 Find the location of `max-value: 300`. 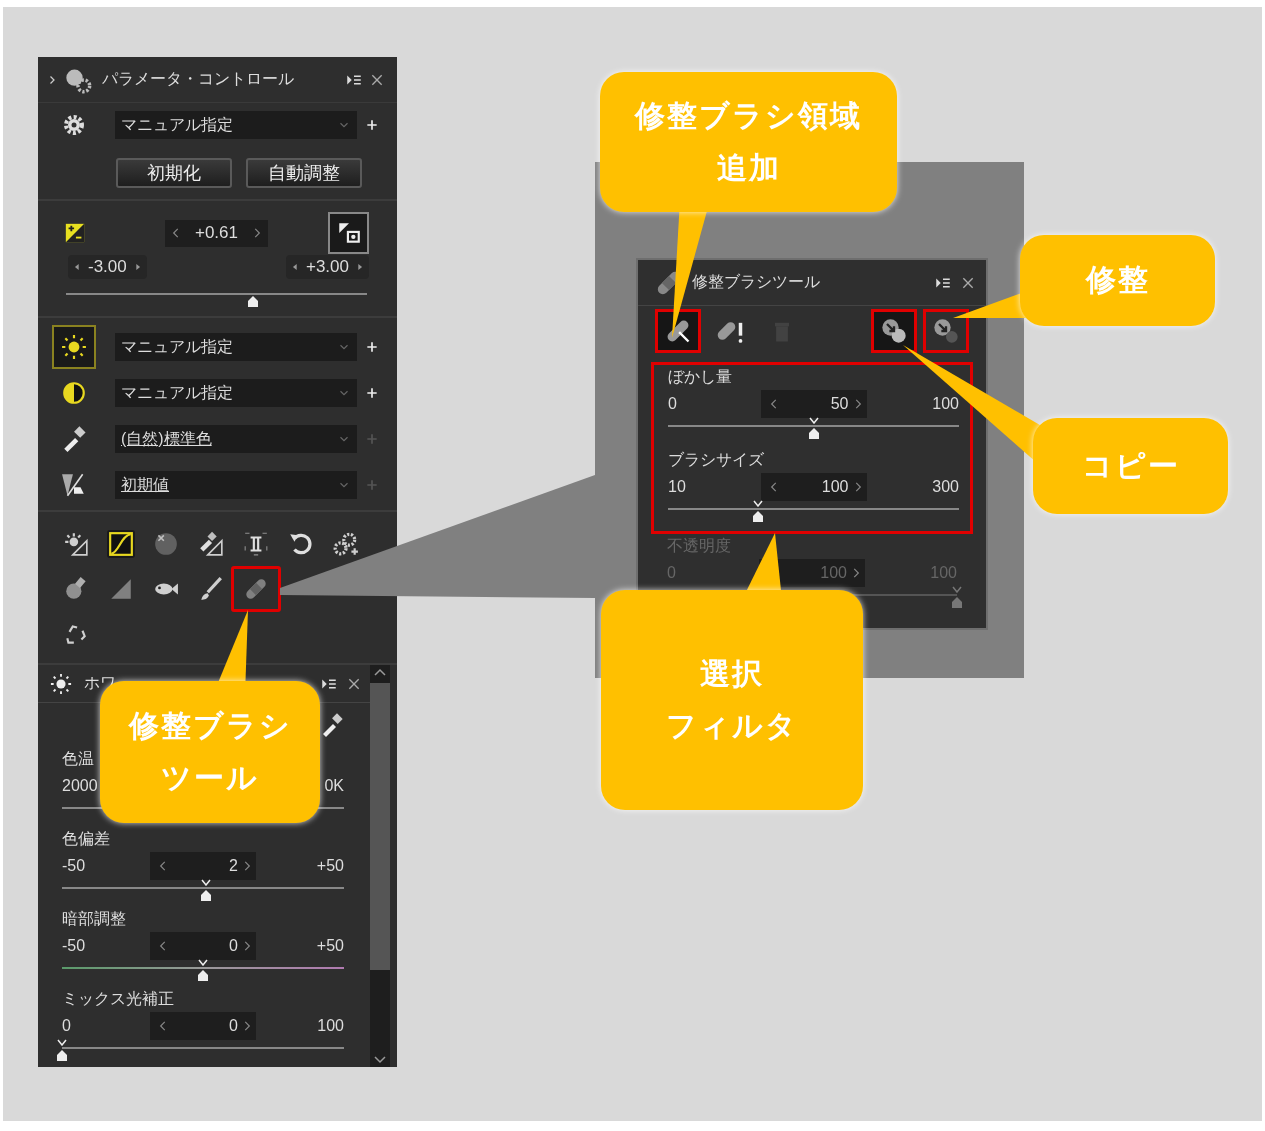

max-value: 300 is located at coordinates (945, 487).